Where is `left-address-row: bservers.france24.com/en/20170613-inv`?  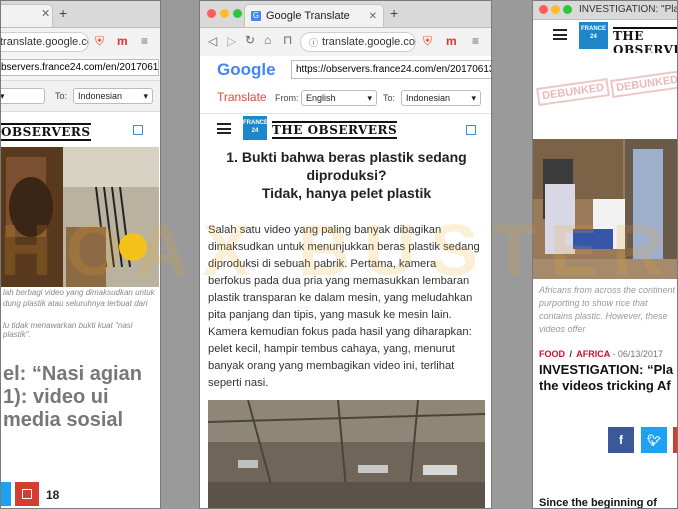 left-address-row: bservers.france24.com/en/20170613-inv is located at coordinates (80, 68).